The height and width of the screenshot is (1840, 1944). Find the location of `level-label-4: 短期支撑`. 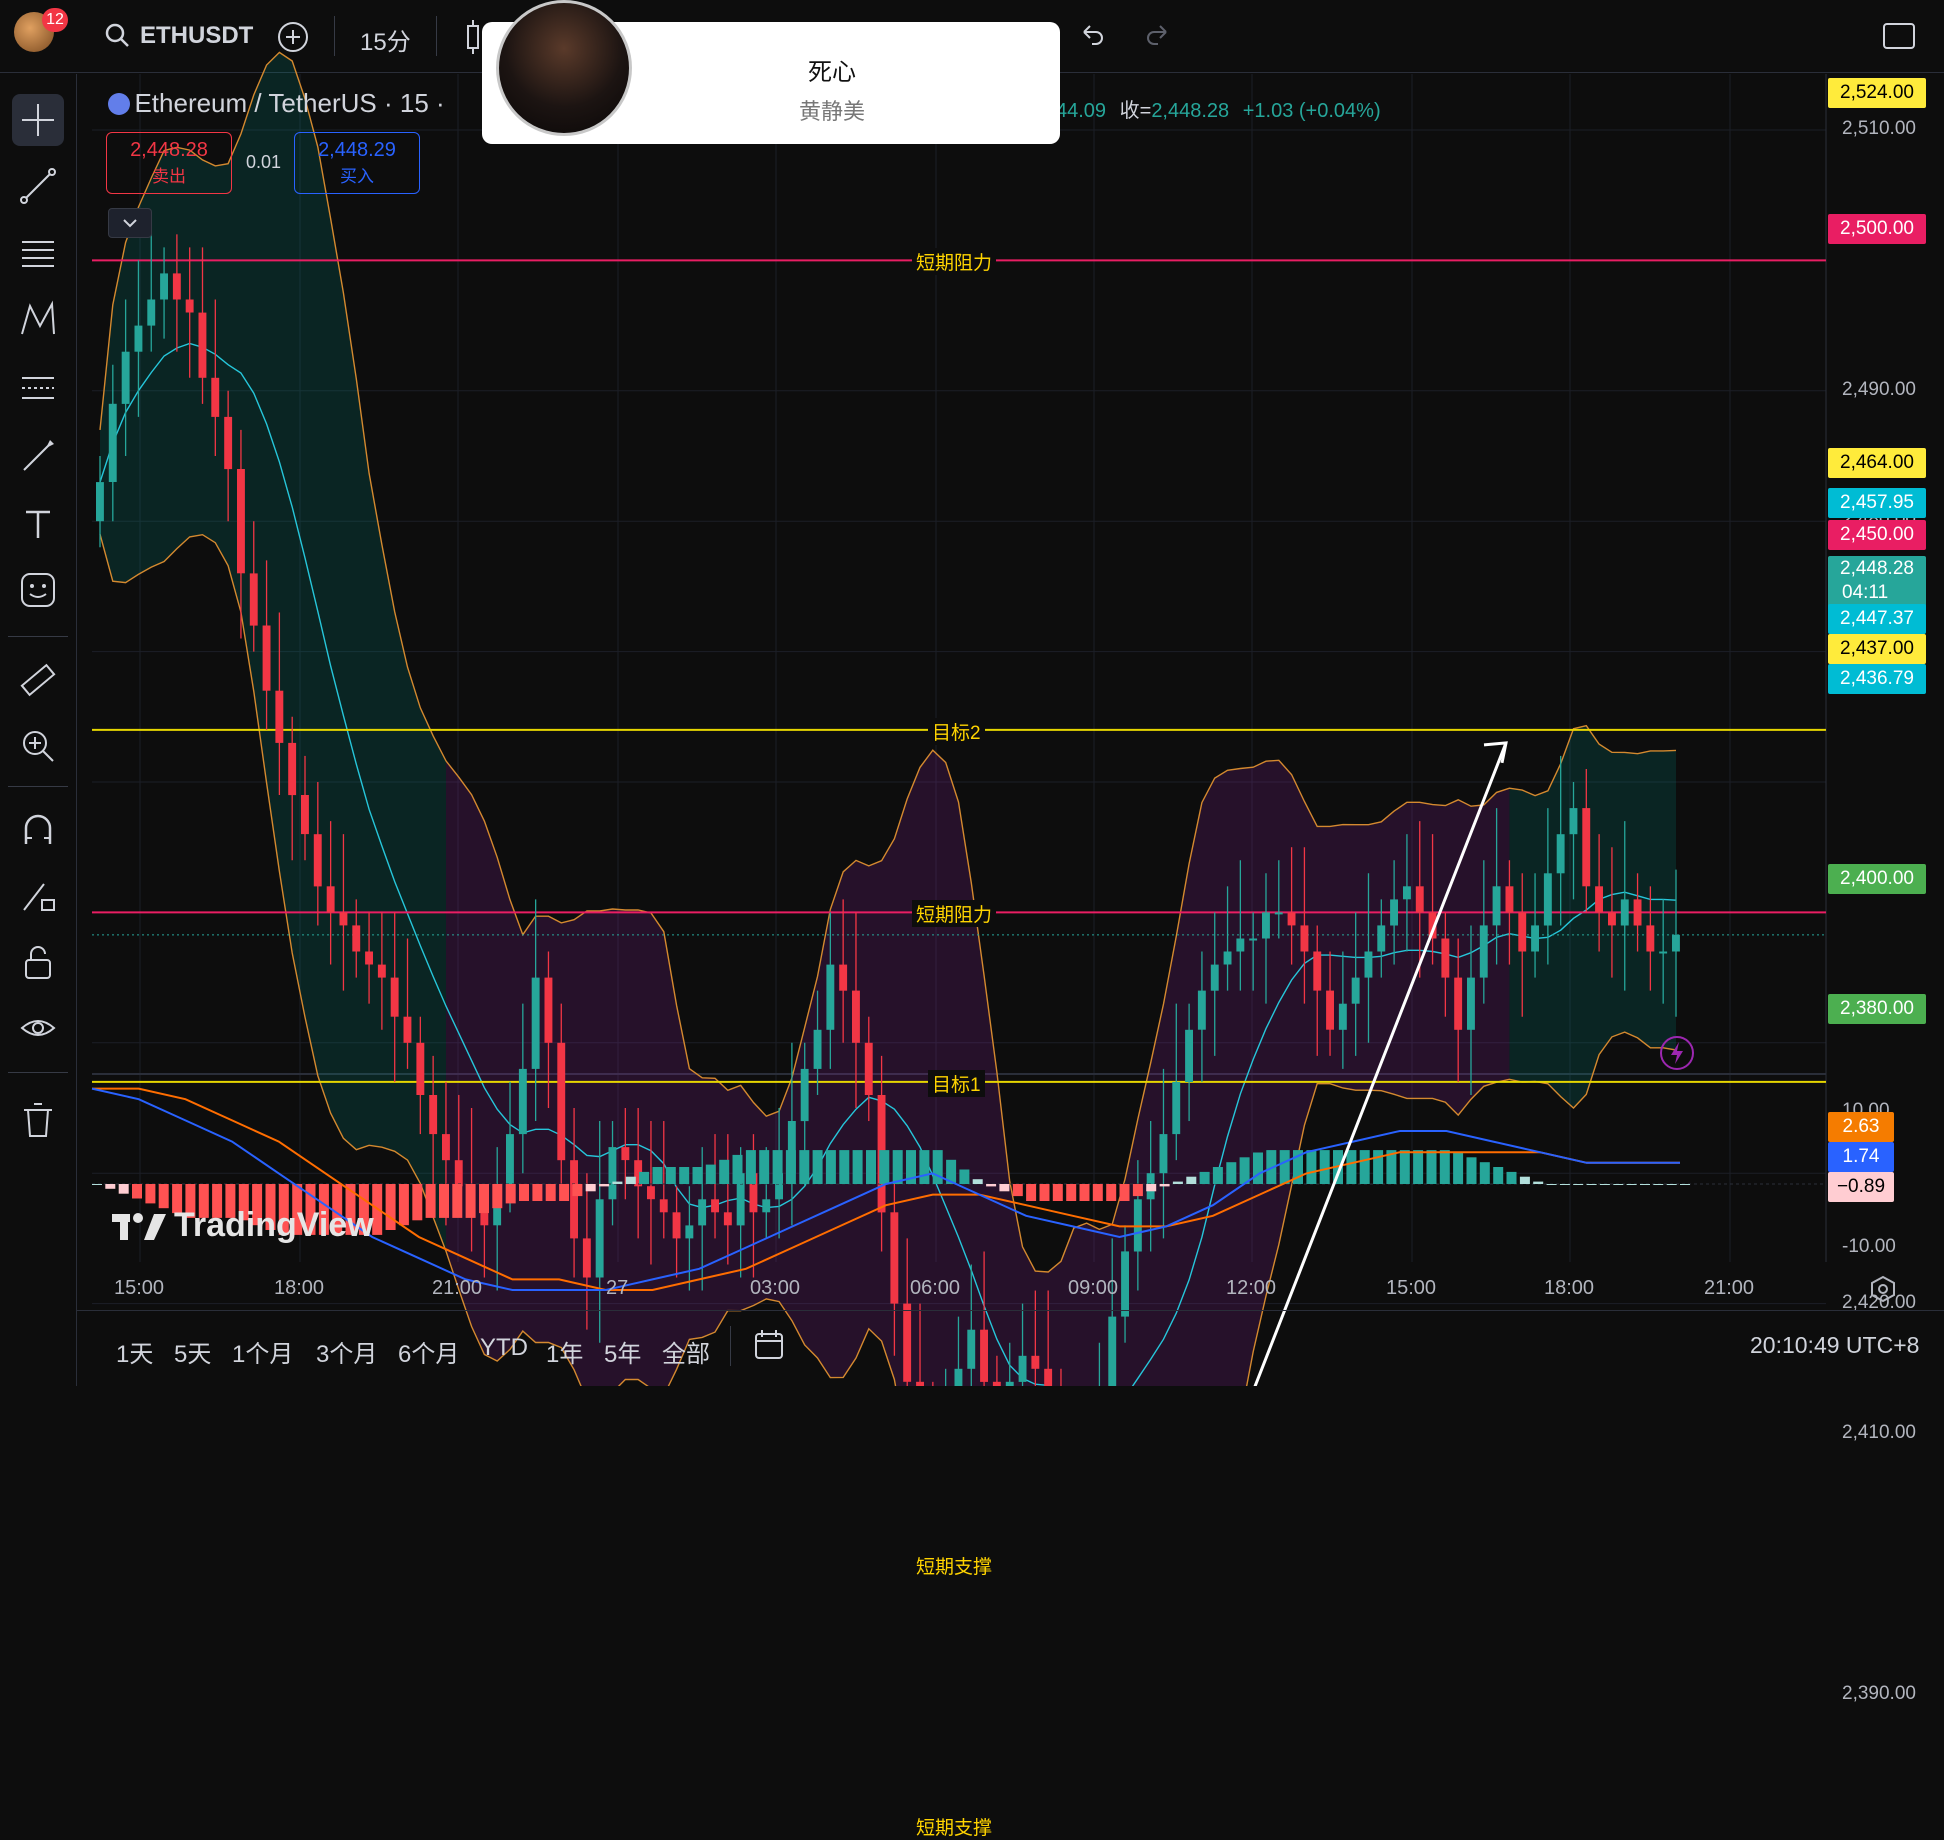

level-label-4: 短期支撑 is located at coordinates (954, 1566).